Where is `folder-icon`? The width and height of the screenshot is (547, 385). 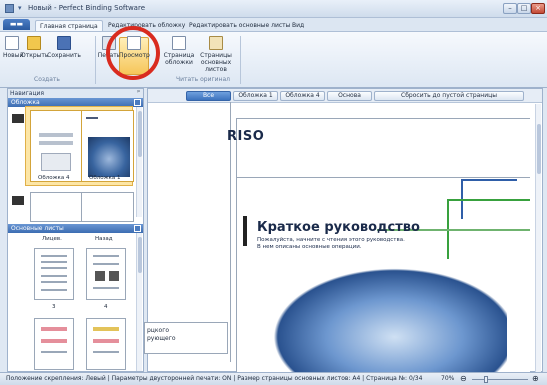
folder-icon is located at coordinates (34, 43).